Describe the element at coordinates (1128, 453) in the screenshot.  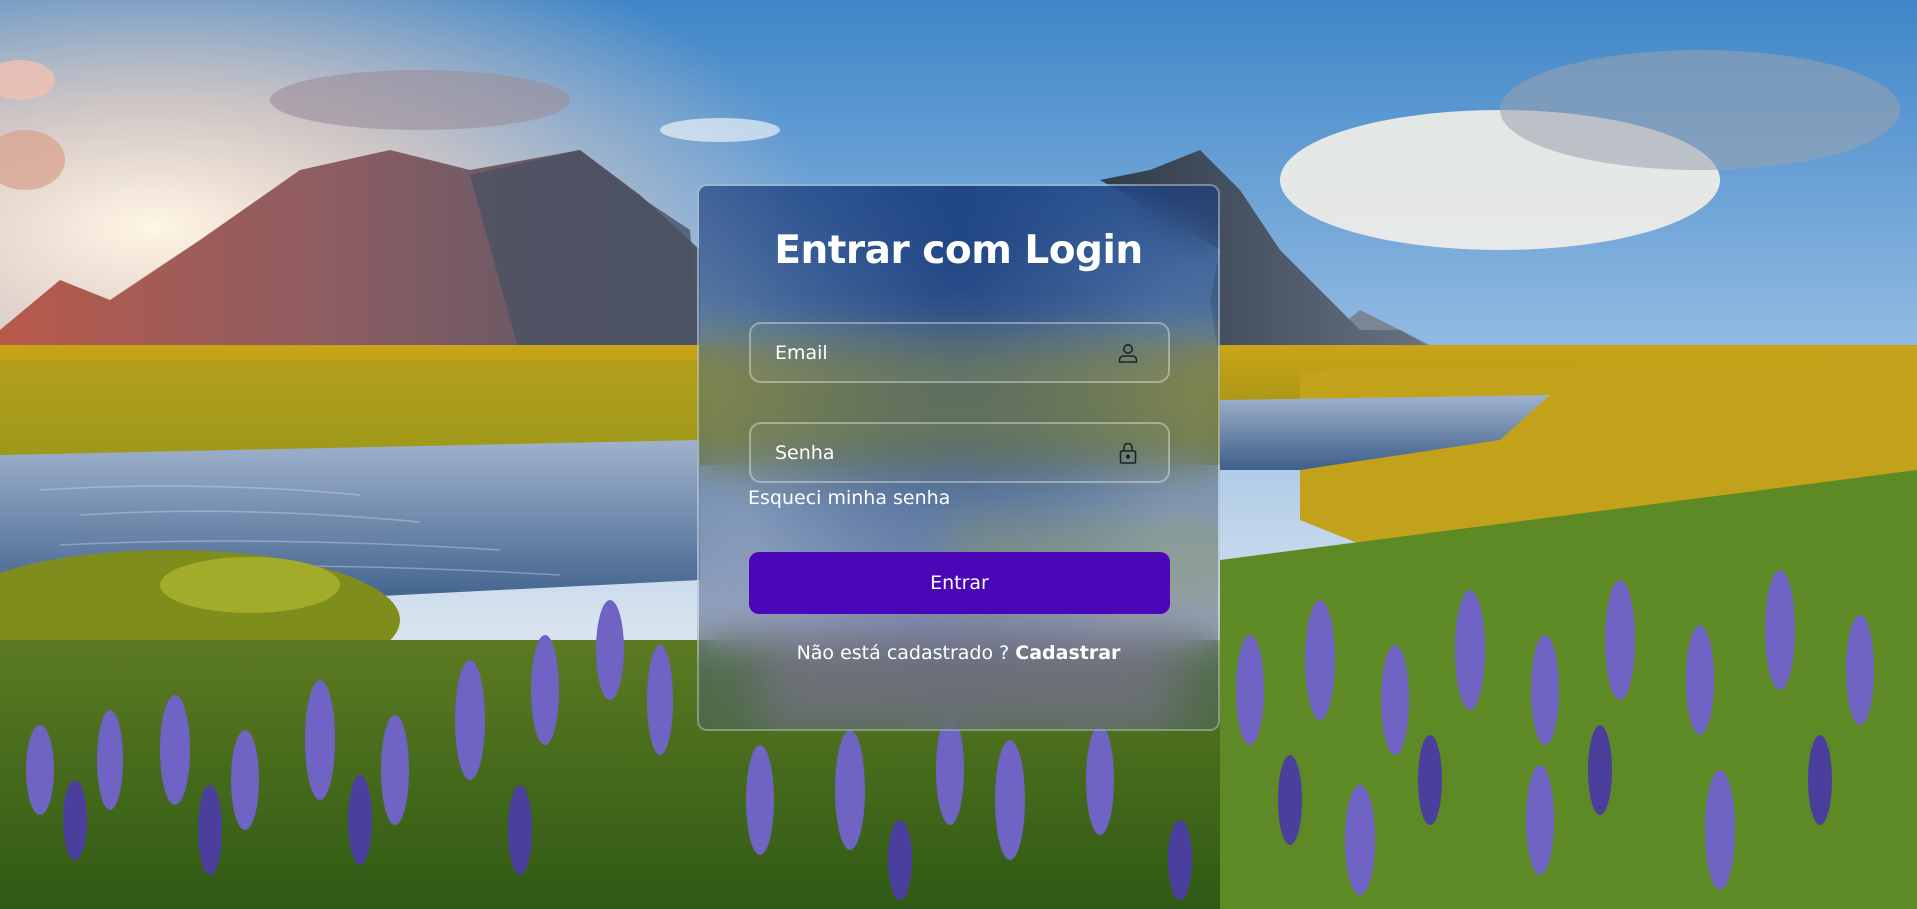
I see `lock-icon` at that location.